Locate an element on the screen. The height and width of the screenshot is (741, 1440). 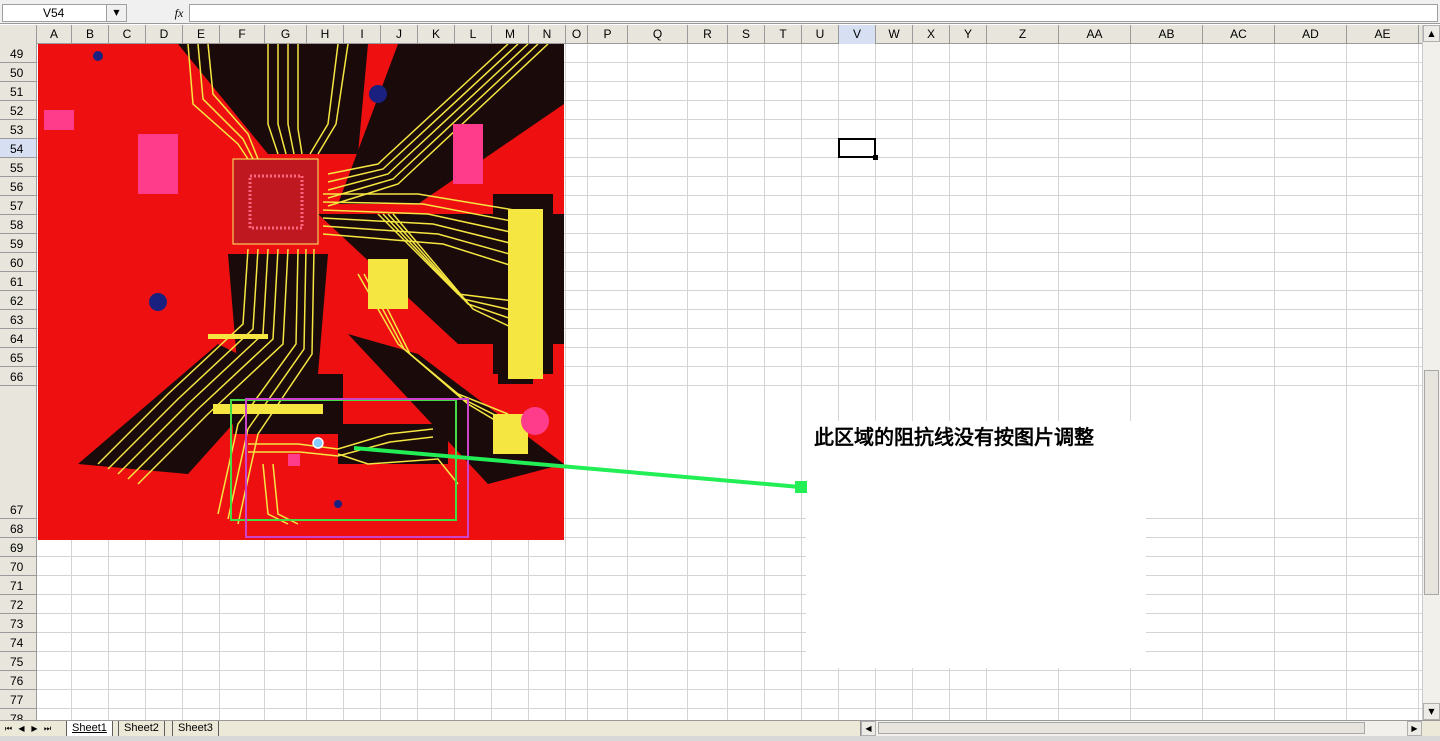
column-header-w: W is located at coordinates (894, 34).